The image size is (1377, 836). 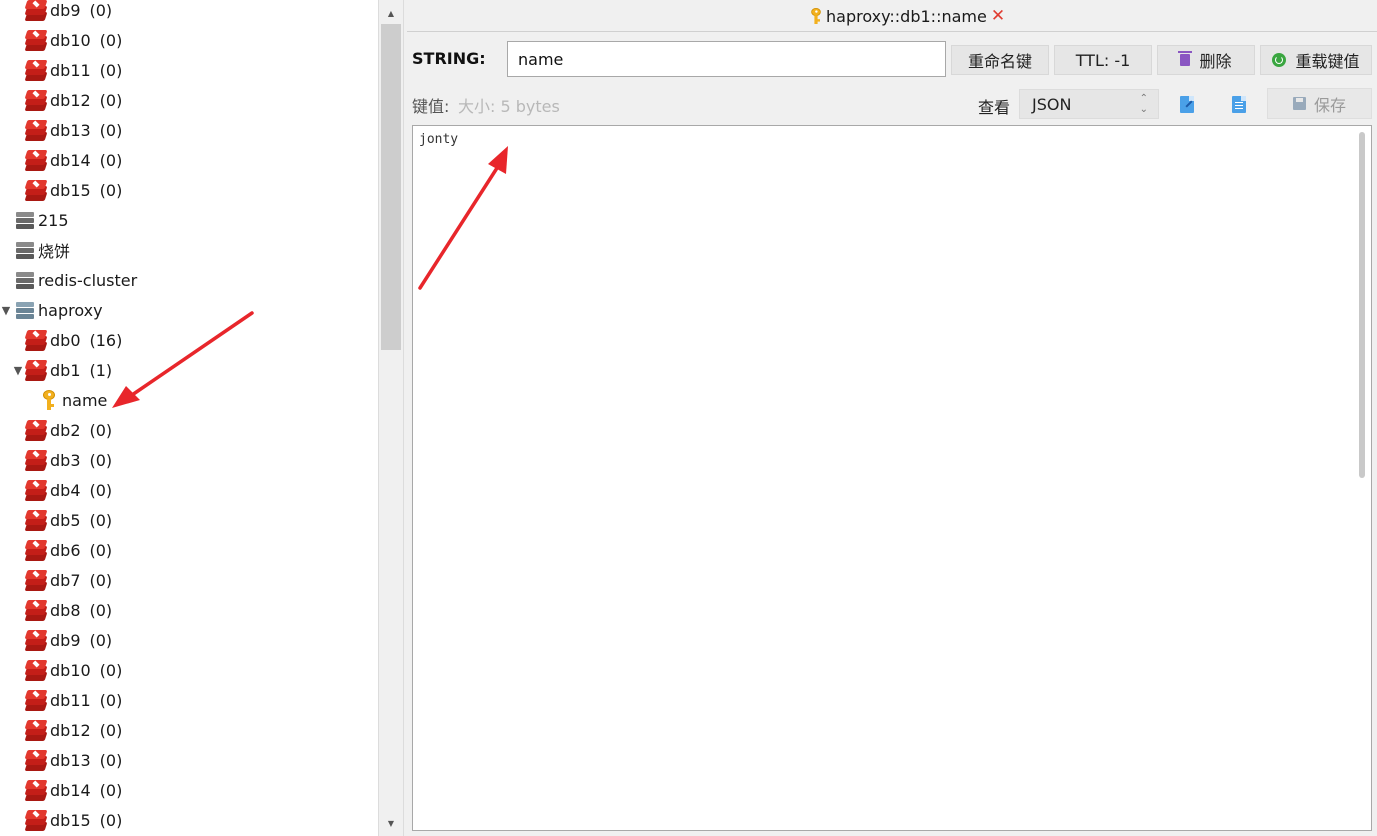 What do you see at coordinates (65, 580) in the screenshot?
I see `tree-item-label: db7` at bounding box center [65, 580].